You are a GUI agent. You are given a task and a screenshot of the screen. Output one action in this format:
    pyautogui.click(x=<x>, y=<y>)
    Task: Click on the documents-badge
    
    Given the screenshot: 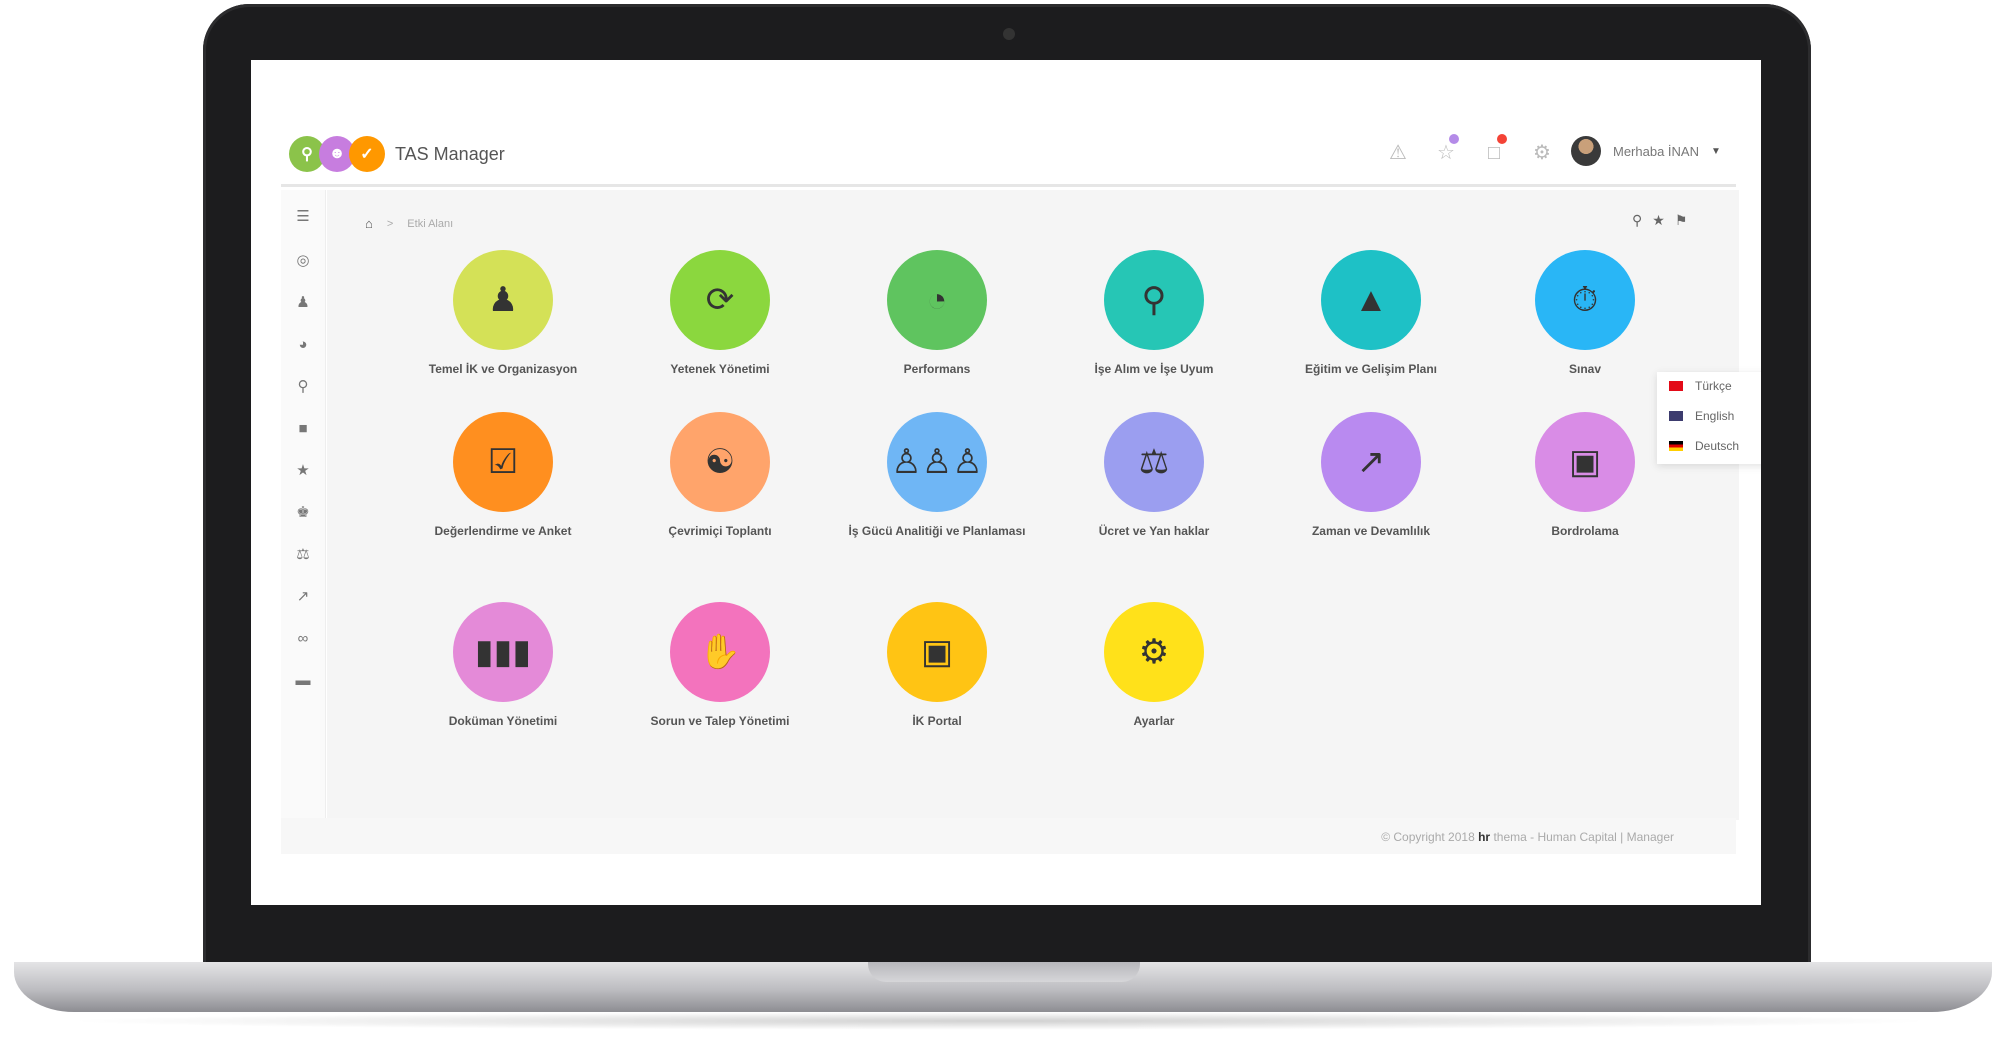 What is the action you would take?
    pyautogui.click(x=1502, y=139)
    